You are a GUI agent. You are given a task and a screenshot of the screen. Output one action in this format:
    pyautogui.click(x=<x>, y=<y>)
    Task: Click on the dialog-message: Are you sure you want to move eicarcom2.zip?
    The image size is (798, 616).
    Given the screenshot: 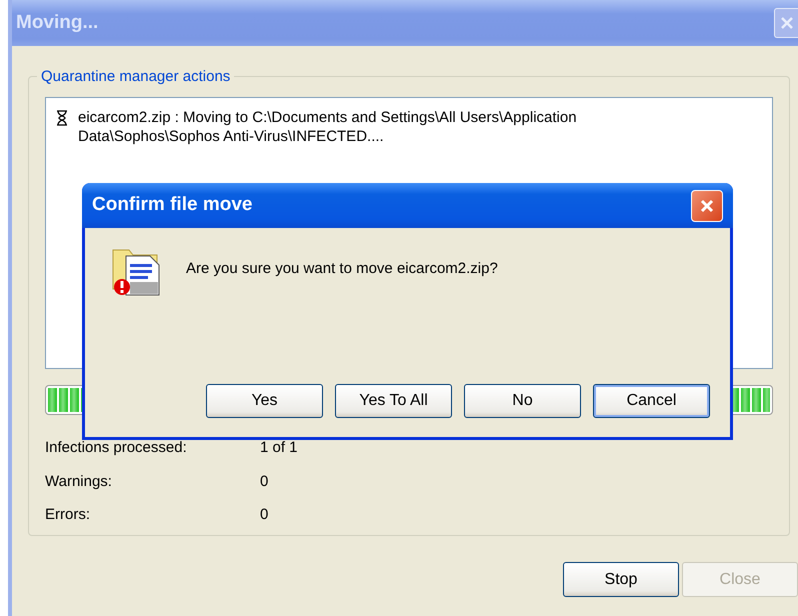 What is the action you would take?
    pyautogui.click(x=342, y=269)
    